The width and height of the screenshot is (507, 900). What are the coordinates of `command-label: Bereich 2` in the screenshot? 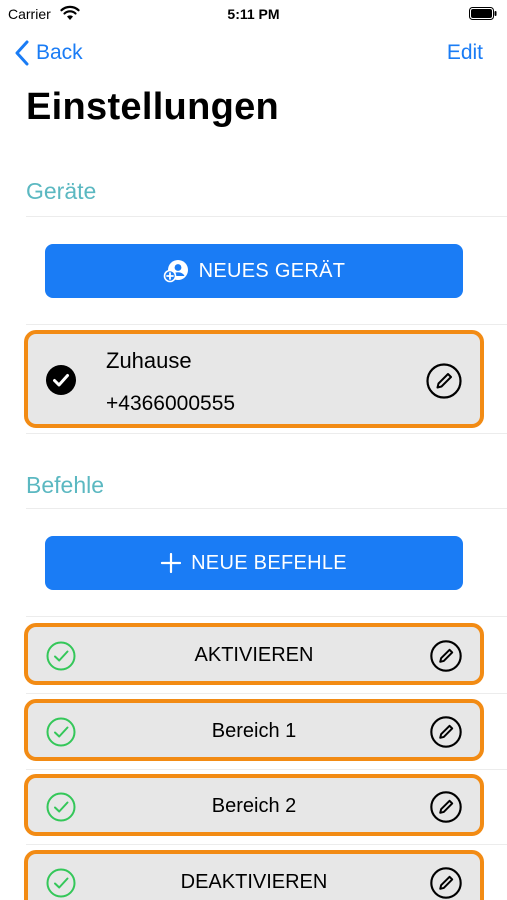 It's located at (254, 806).